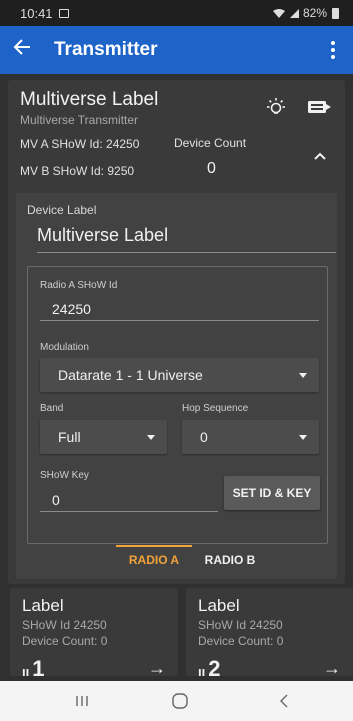 This screenshot has height=721, width=353. I want to click on nav-back-icon, so click(284, 701).